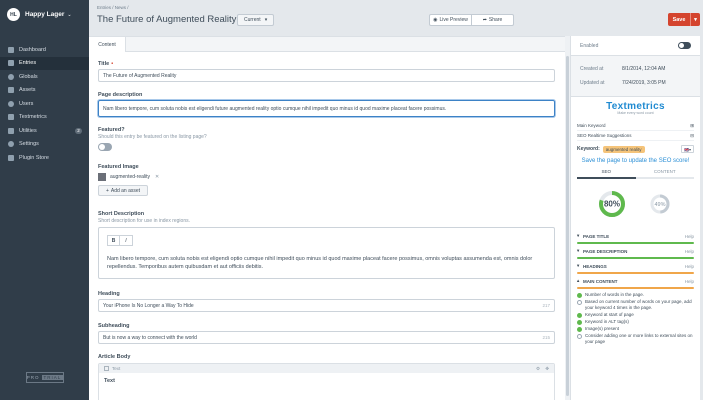  What do you see at coordinates (252, 20) in the screenshot?
I see `revision-label: Current` at bounding box center [252, 20].